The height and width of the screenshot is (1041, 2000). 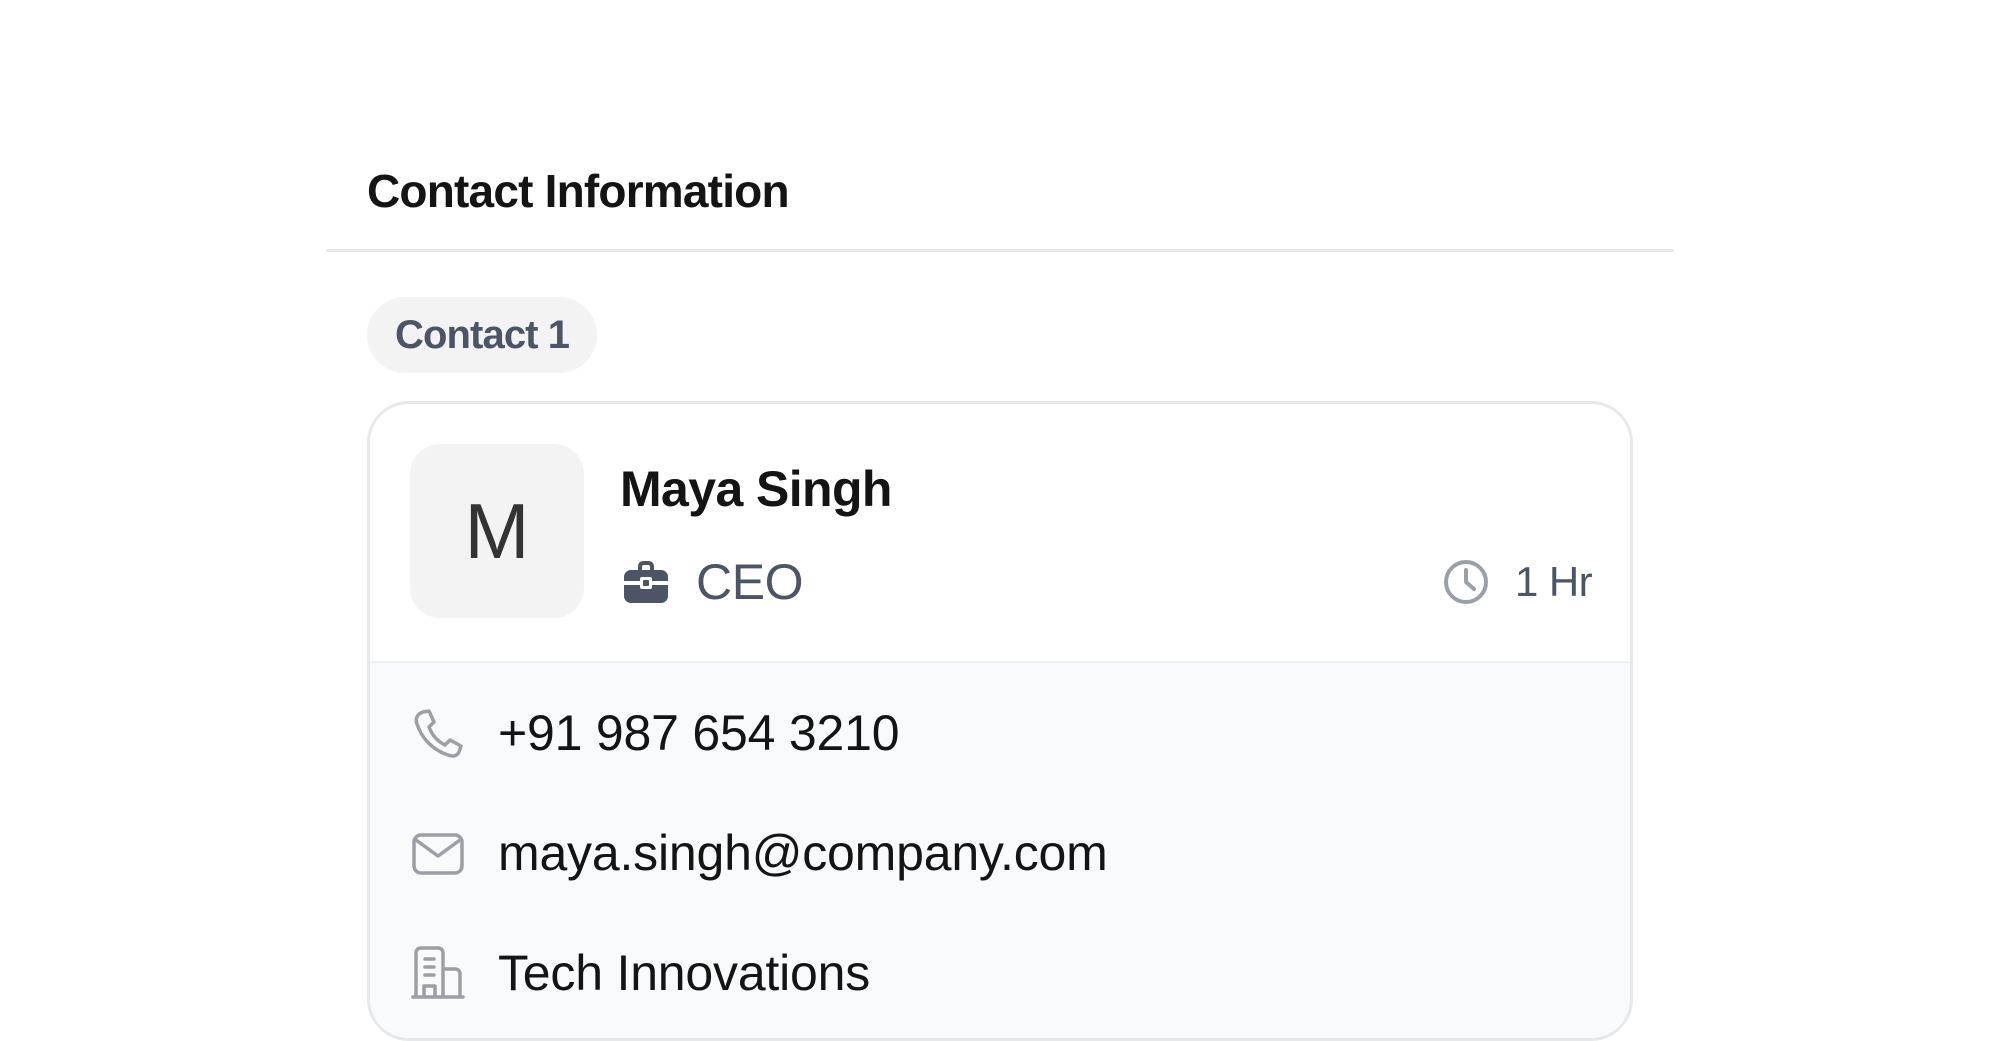 What do you see at coordinates (438, 733) in the screenshot?
I see `phone-icon` at bounding box center [438, 733].